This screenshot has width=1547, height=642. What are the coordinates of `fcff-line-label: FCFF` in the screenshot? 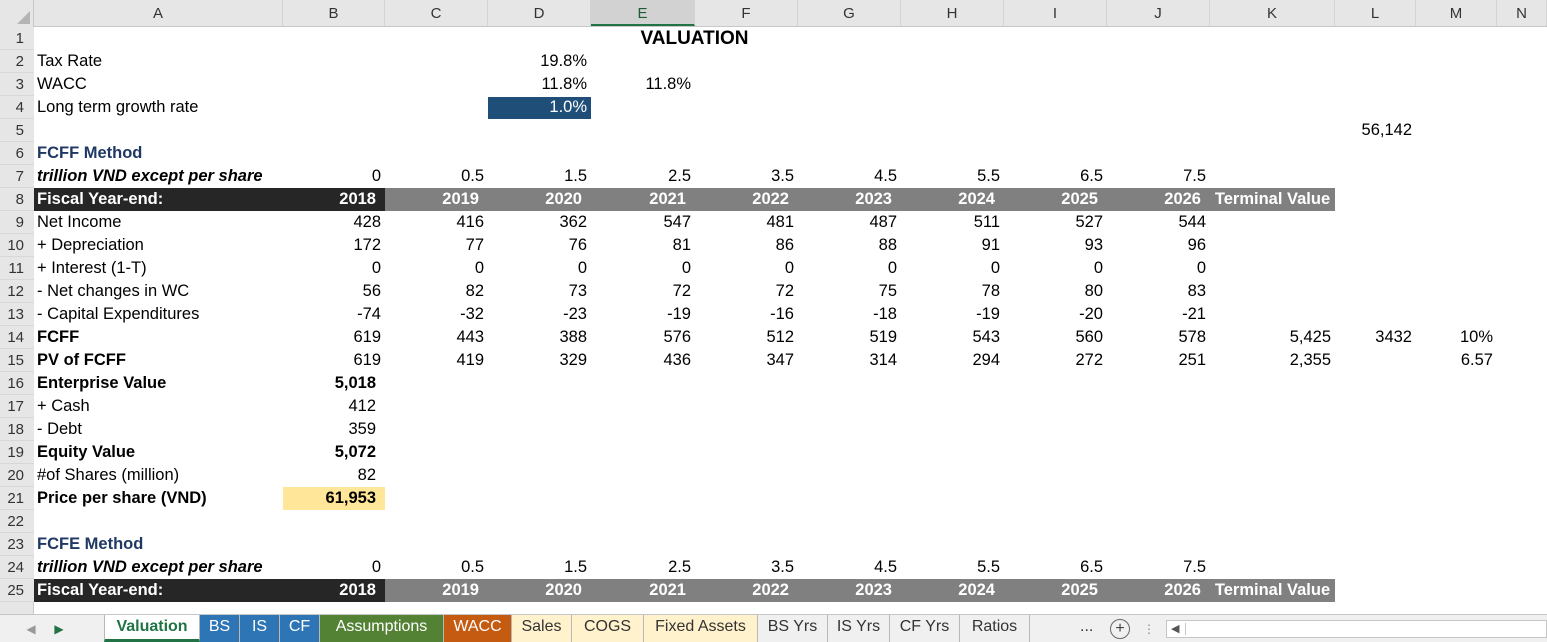 It's located at (58, 337).